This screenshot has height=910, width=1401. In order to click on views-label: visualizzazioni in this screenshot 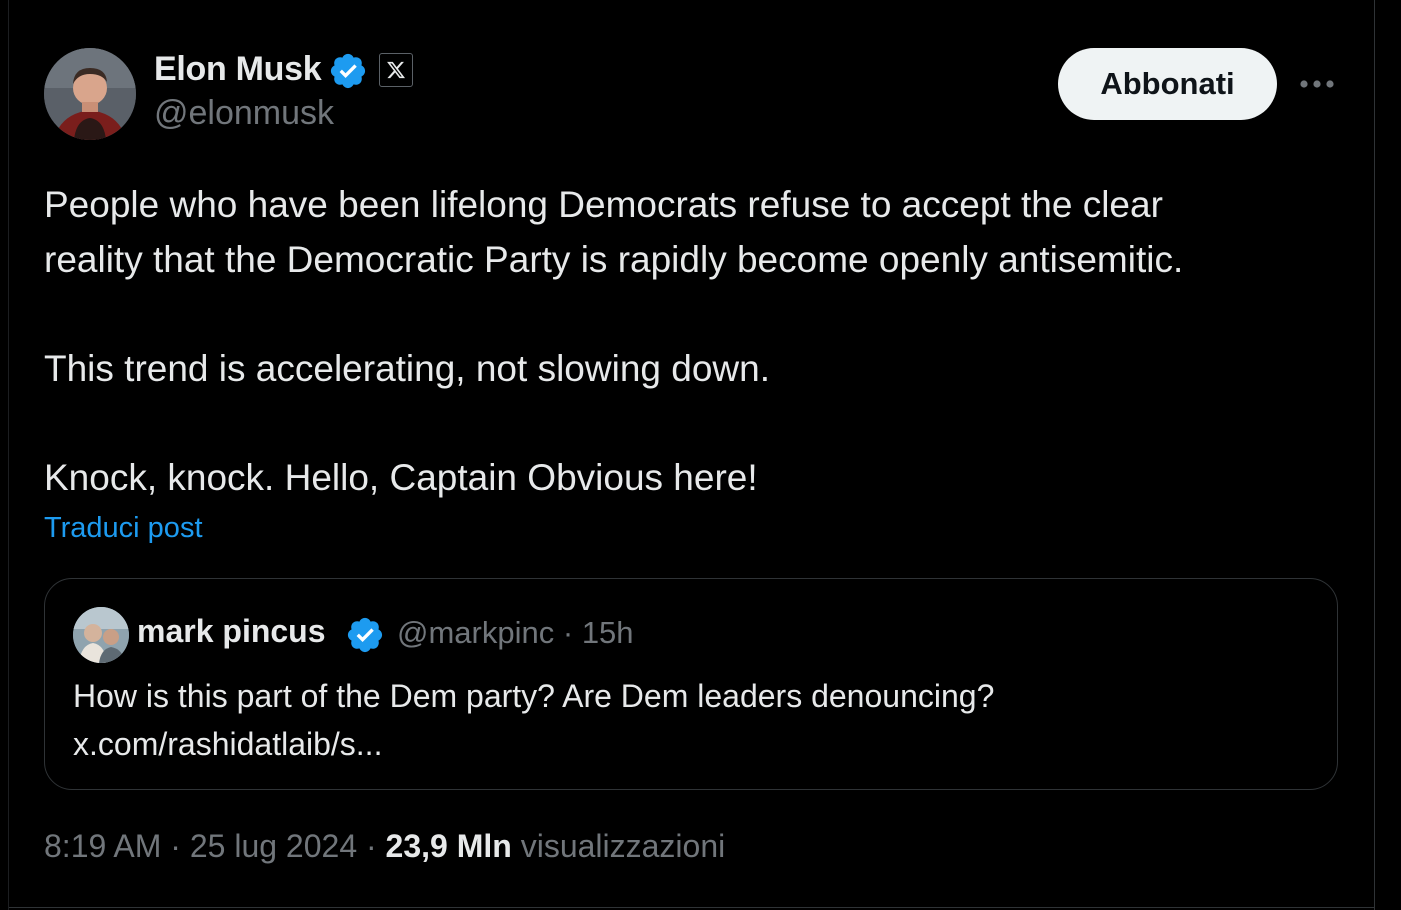, I will do `click(623, 846)`.